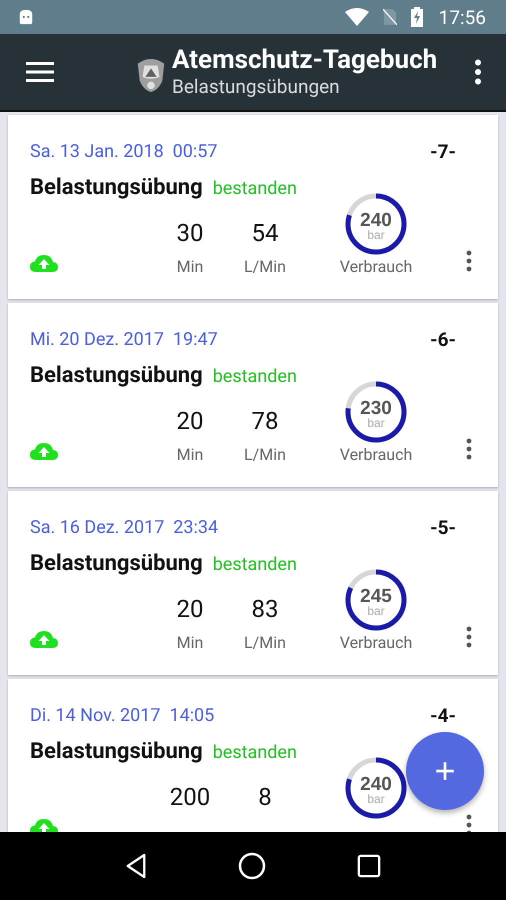  What do you see at coordinates (265, 233) in the screenshot?
I see `flow-value: 54` at bounding box center [265, 233].